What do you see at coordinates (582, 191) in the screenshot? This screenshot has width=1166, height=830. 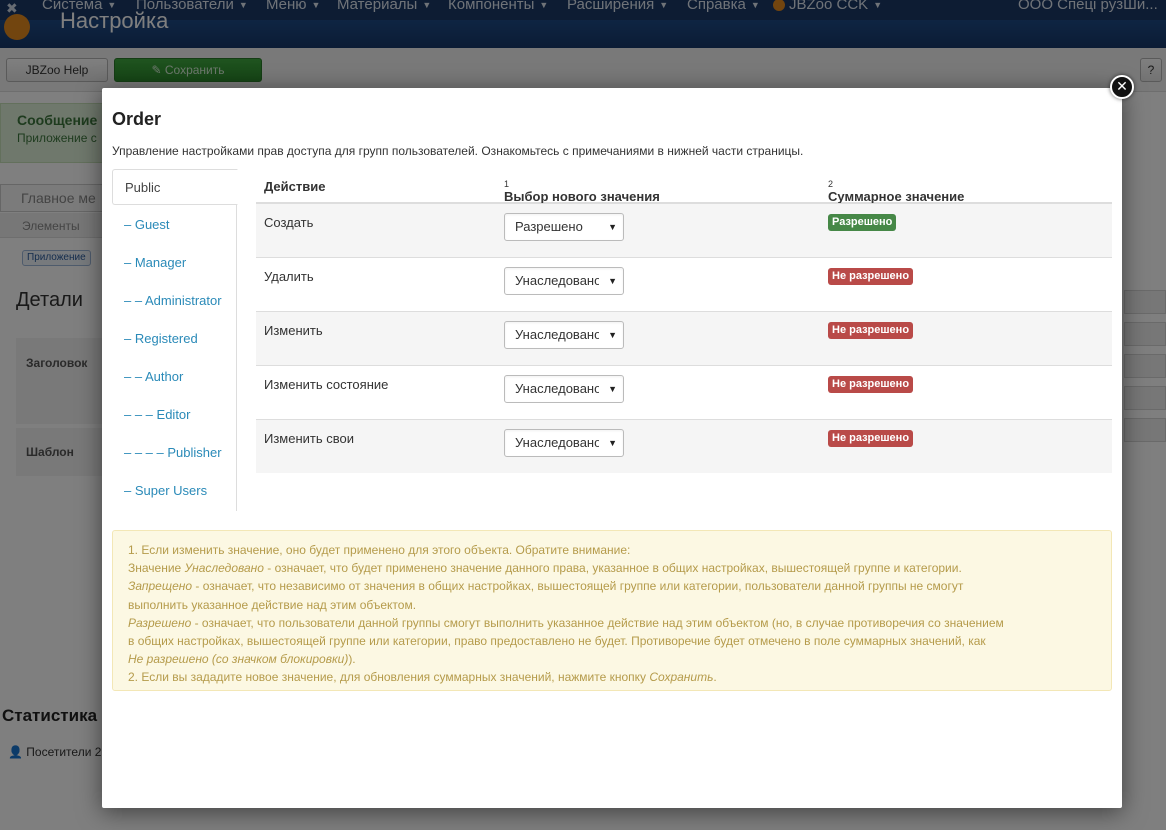 I see `column-new-value-header: Выбор нового значения 1` at bounding box center [582, 191].